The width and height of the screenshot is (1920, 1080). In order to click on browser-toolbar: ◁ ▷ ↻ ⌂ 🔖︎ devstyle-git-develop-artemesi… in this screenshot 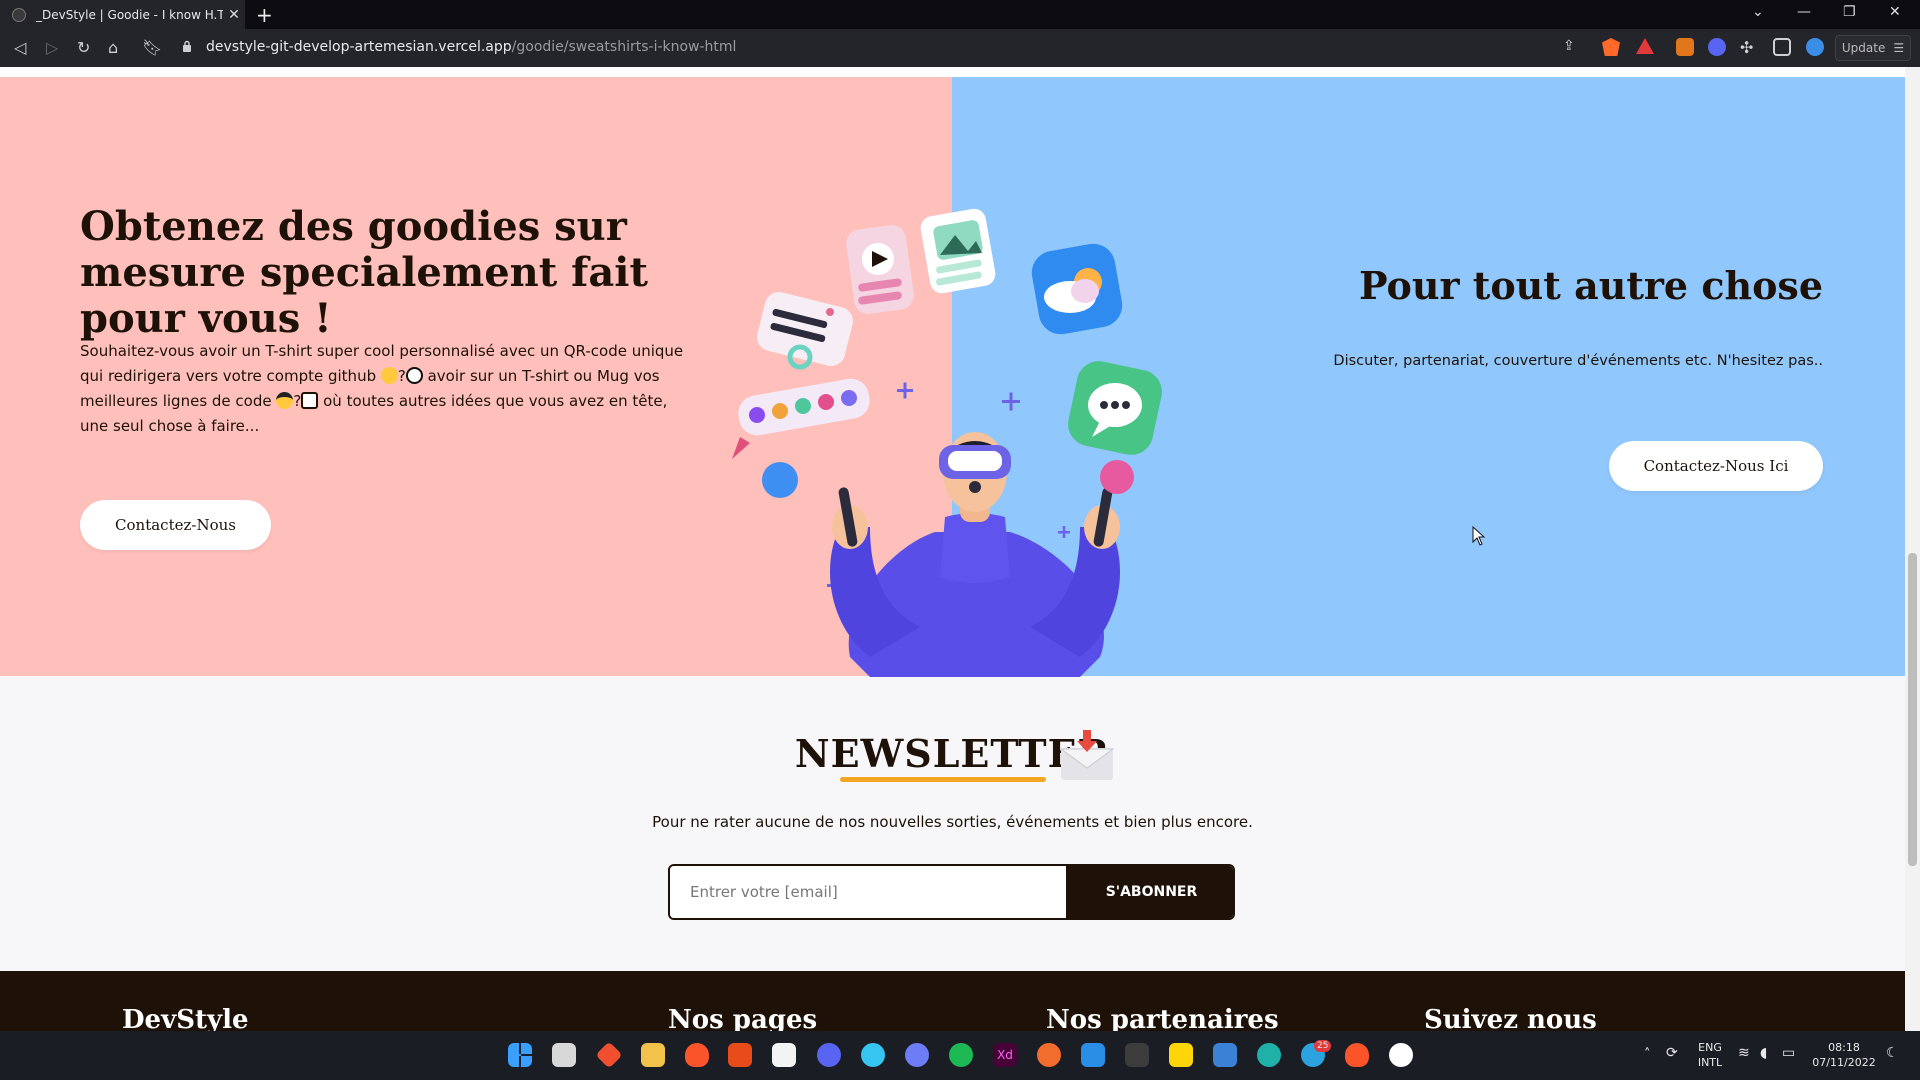, I will do `click(960, 48)`.